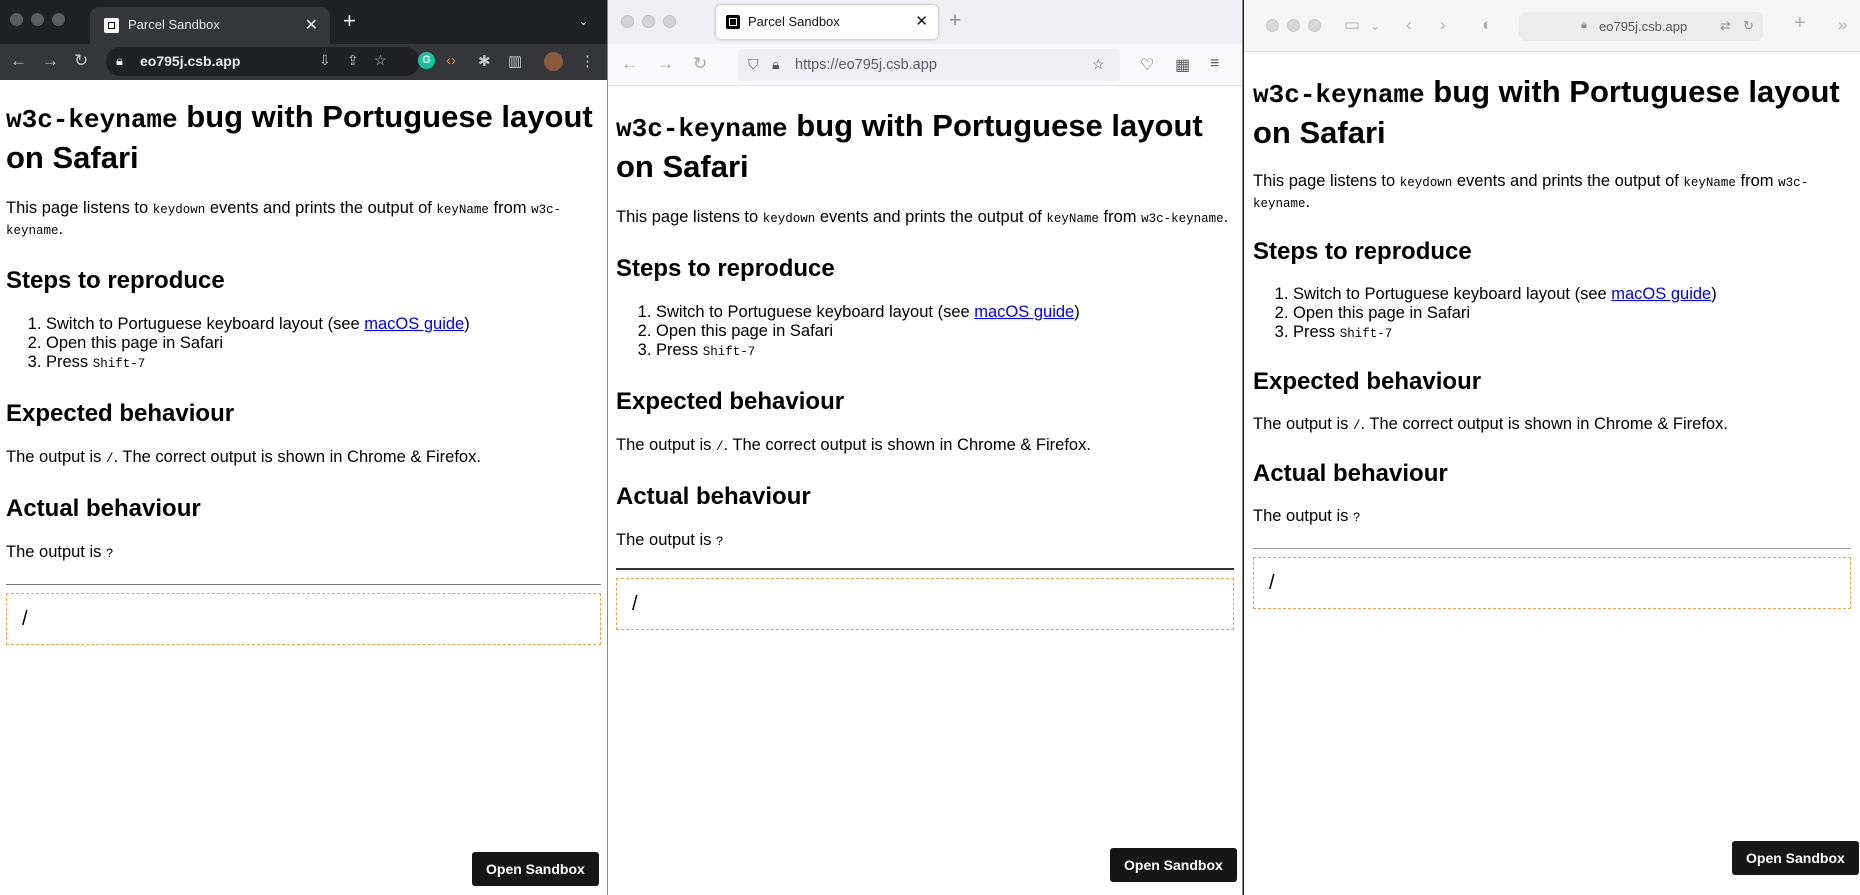  I want to click on side-panel-icon: ▥, so click(515, 61).